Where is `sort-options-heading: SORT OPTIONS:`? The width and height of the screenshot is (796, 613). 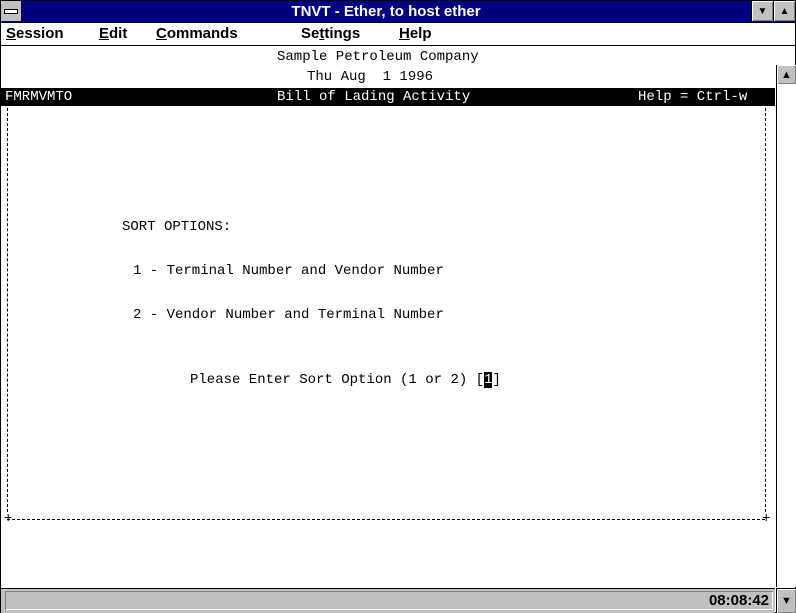 sort-options-heading: SORT OPTIONS: is located at coordinates (177, 227).